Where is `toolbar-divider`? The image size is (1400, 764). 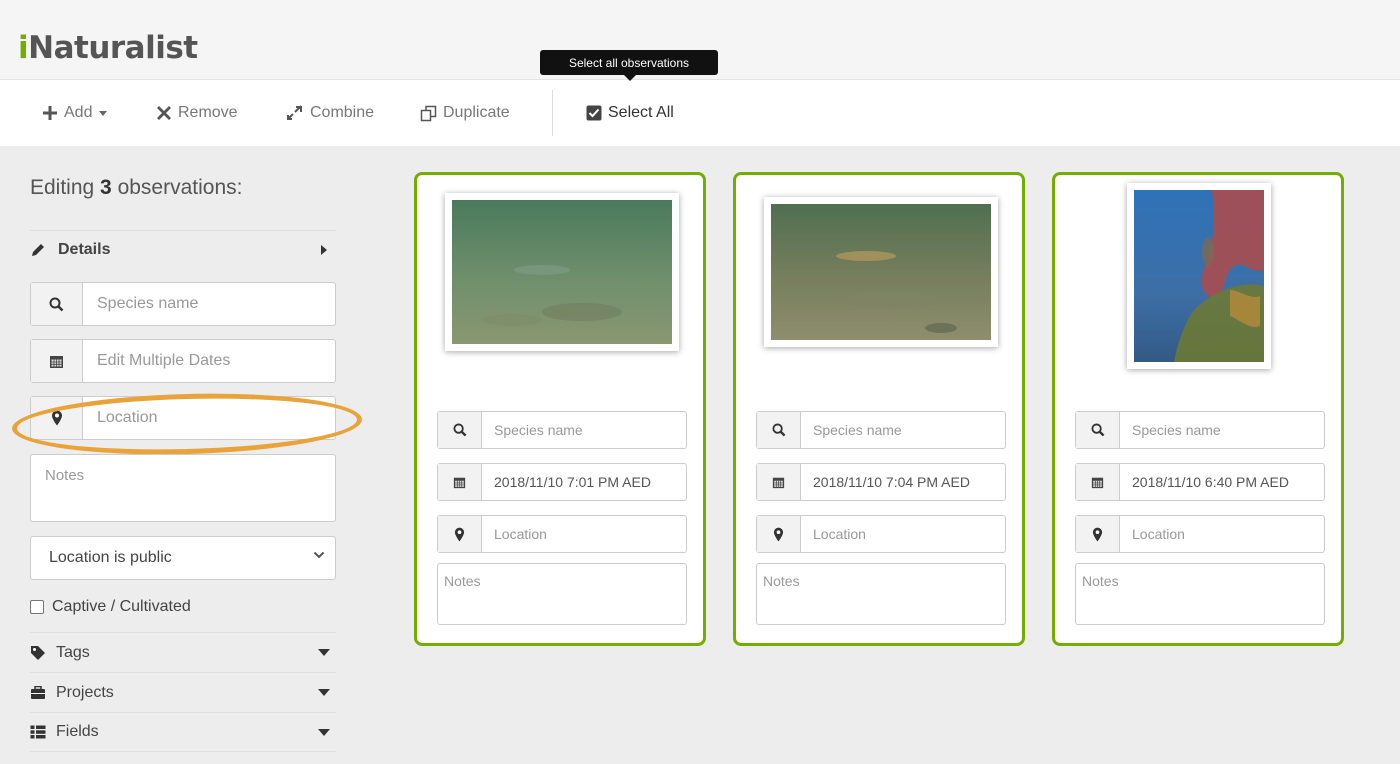
toolbar-divider is located at coordinates (552, 113).